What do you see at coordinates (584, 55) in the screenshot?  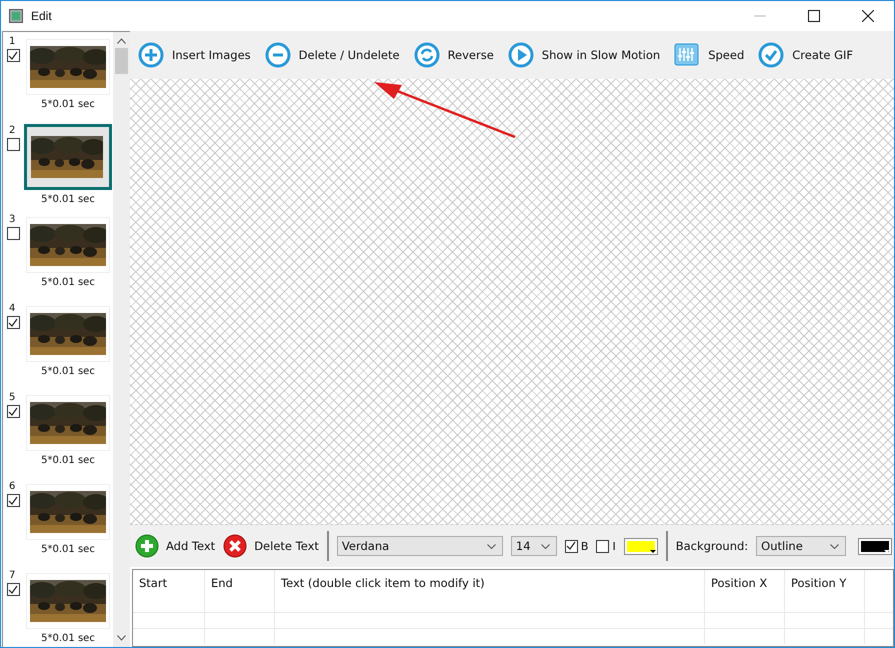 I see `toolbar-button: Show in Slow Motion` at bounding box center [584, 55].